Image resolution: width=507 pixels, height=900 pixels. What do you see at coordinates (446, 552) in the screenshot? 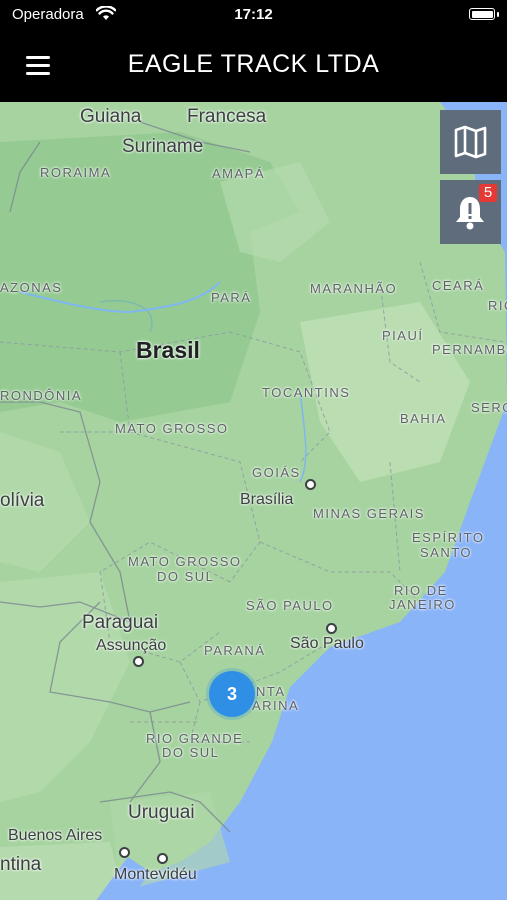
I see `map-label-espirito-santo-2: SANTO` at bounding box center [446, 552].